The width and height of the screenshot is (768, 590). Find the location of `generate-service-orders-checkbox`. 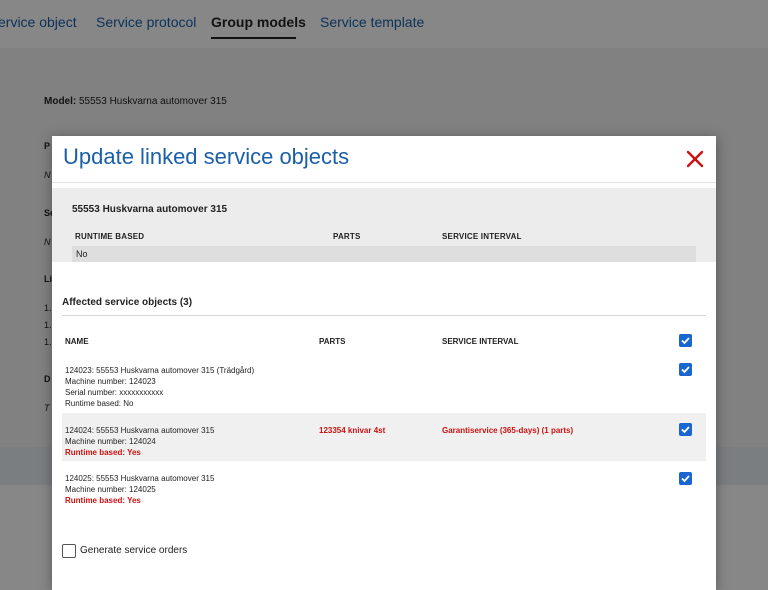

generate-service-orders-checkbox is located at coordinates (69, 551).